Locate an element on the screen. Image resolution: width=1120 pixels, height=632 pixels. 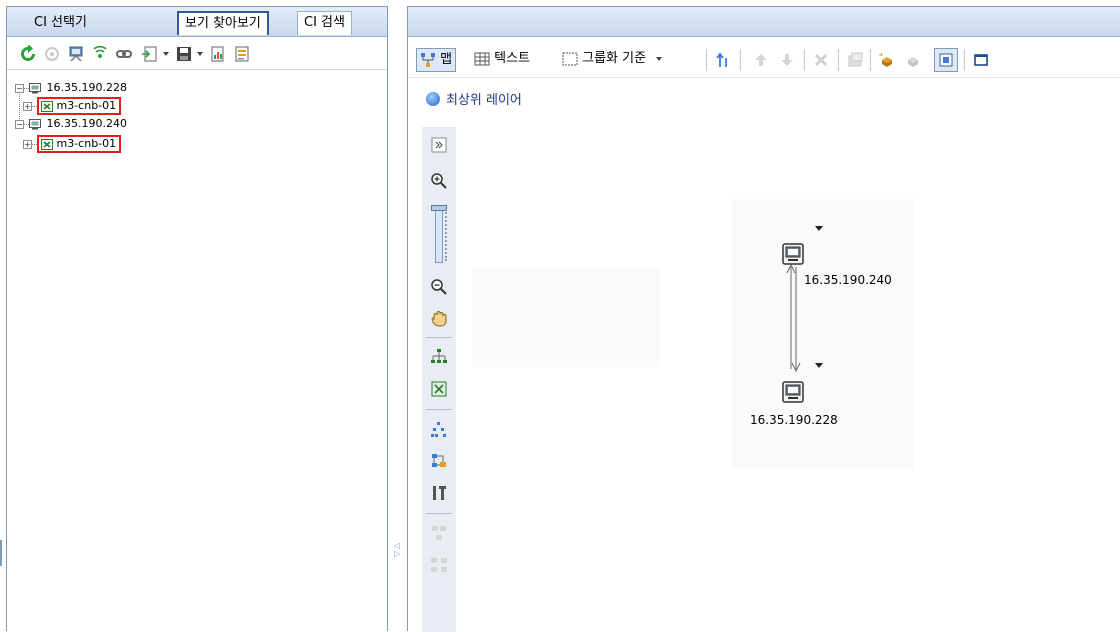
group-by-dropdown: 그룹화 기준 is located at coordinates (612, 60).